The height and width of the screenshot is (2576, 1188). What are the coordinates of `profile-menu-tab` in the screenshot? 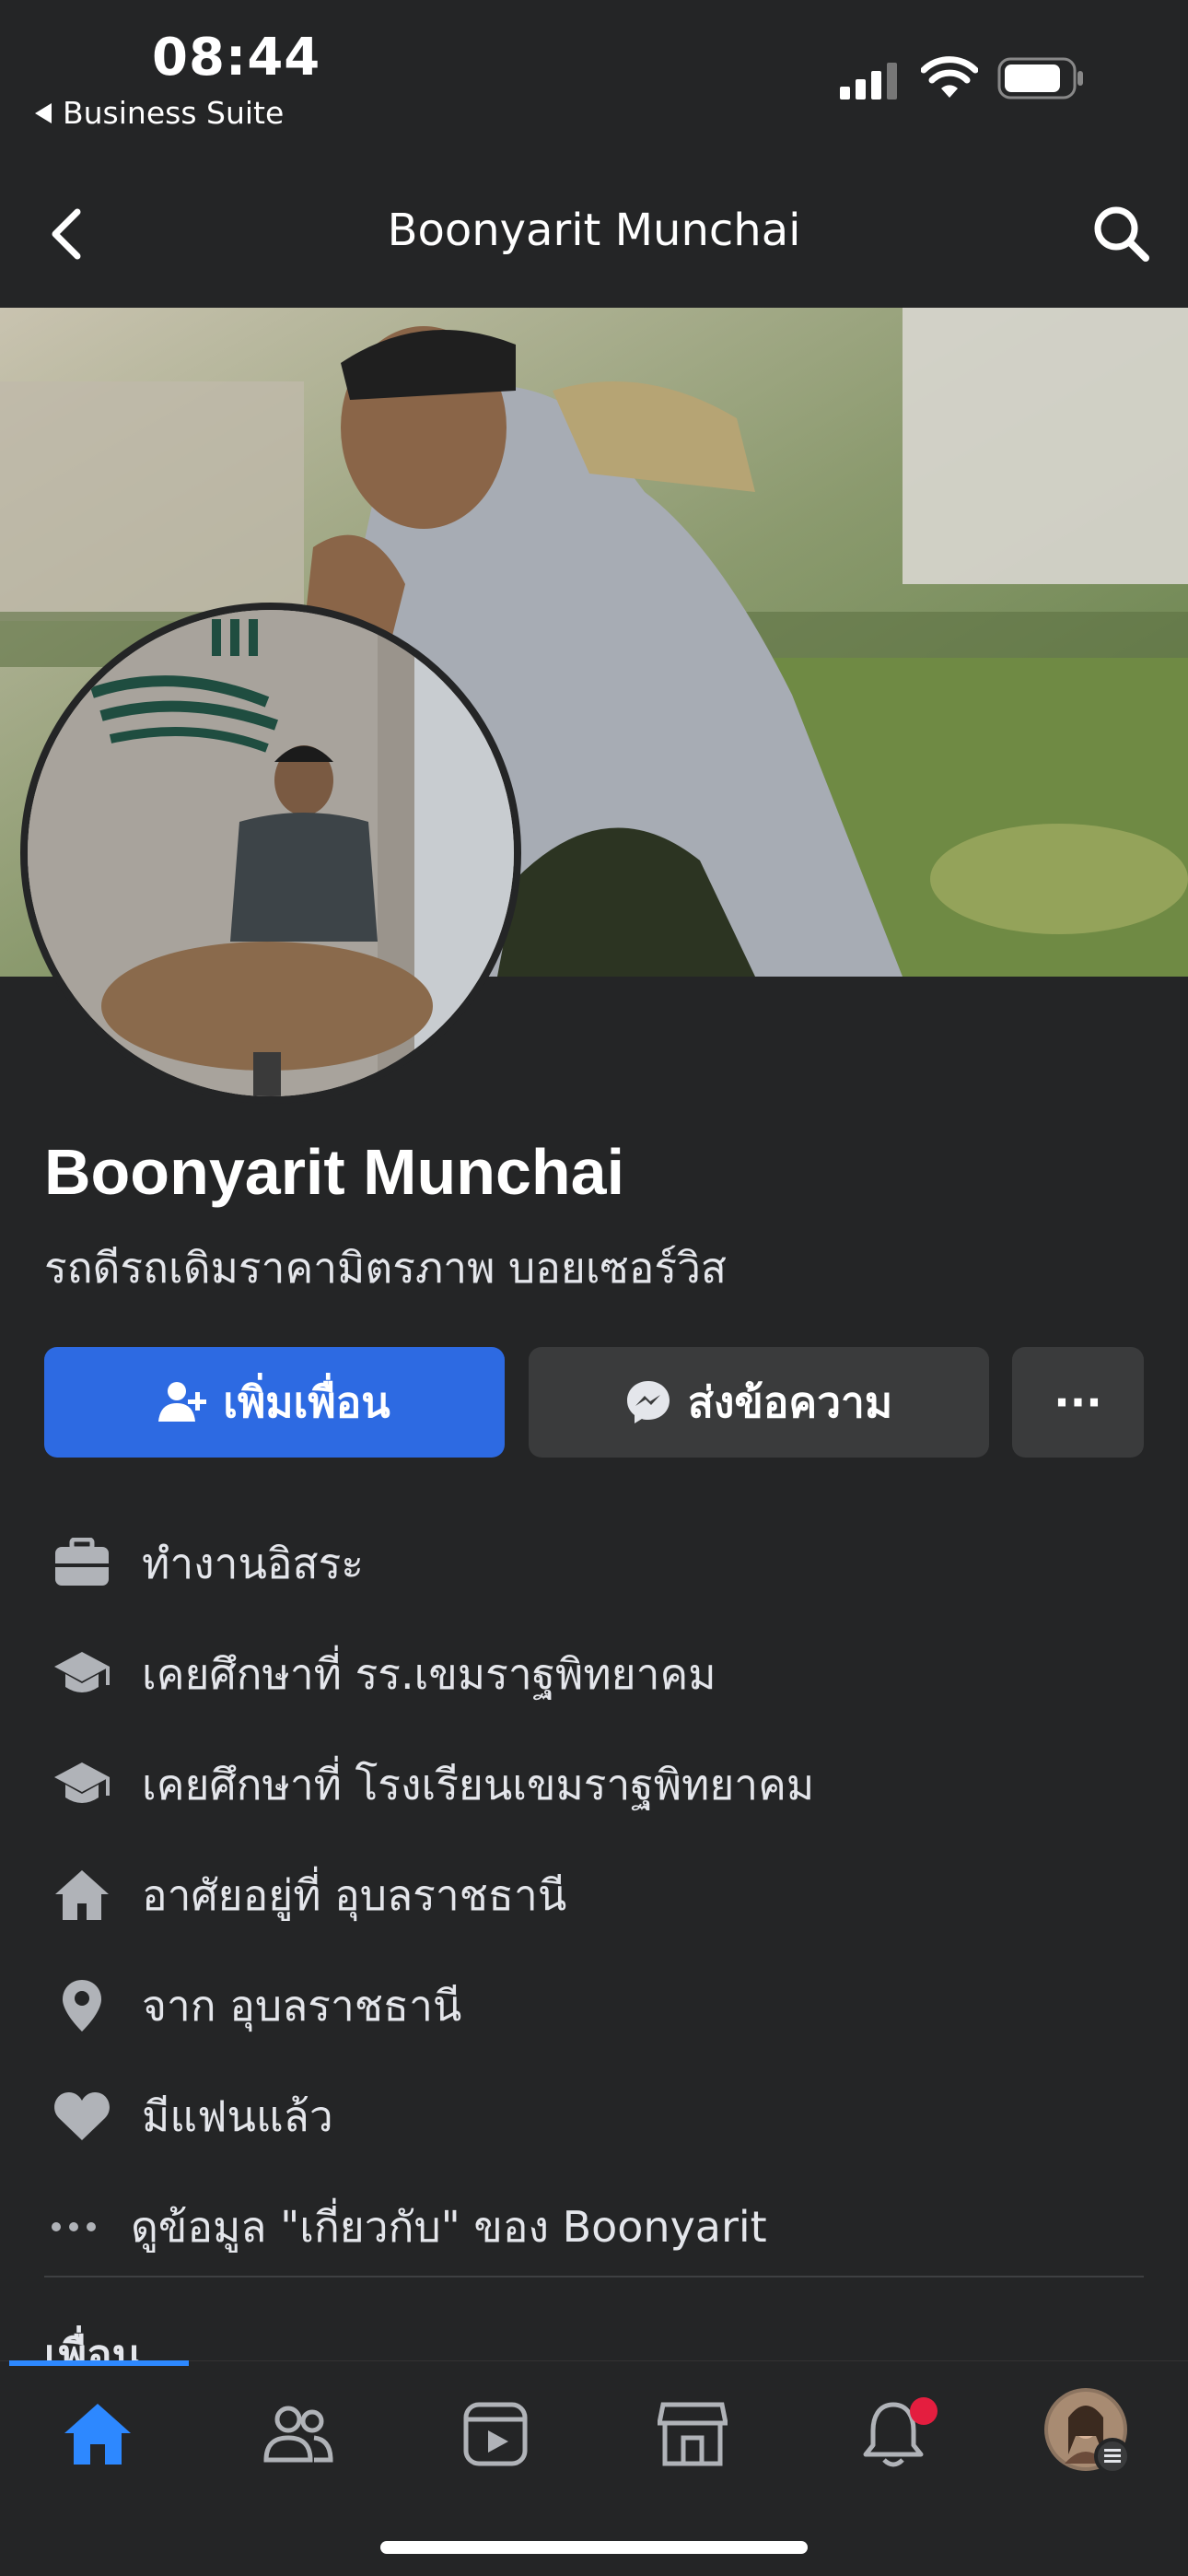 It's located at (1087, 2431).